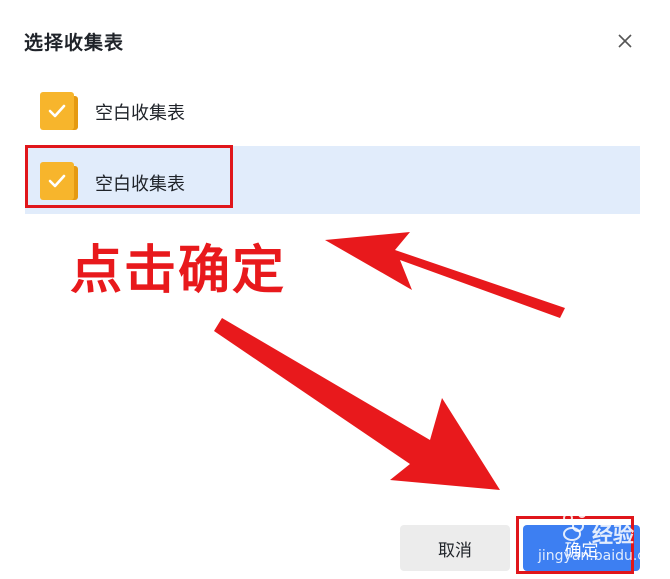 The width and height of the screenshot is (670, 579). What do you see at coordinates (625, 41) in the screenshot?
I see `close-icon` at bounding box center [625, 41].